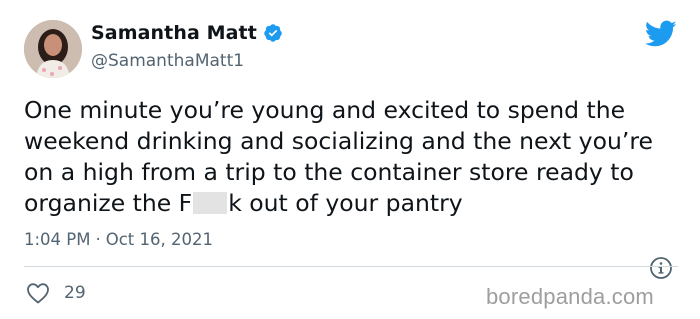 This screenshot has height=319, width=700. Describe the element at coordinates (167, 61) in the screenshot. I see `author-handle: @SamanthaMatt1` at that location.